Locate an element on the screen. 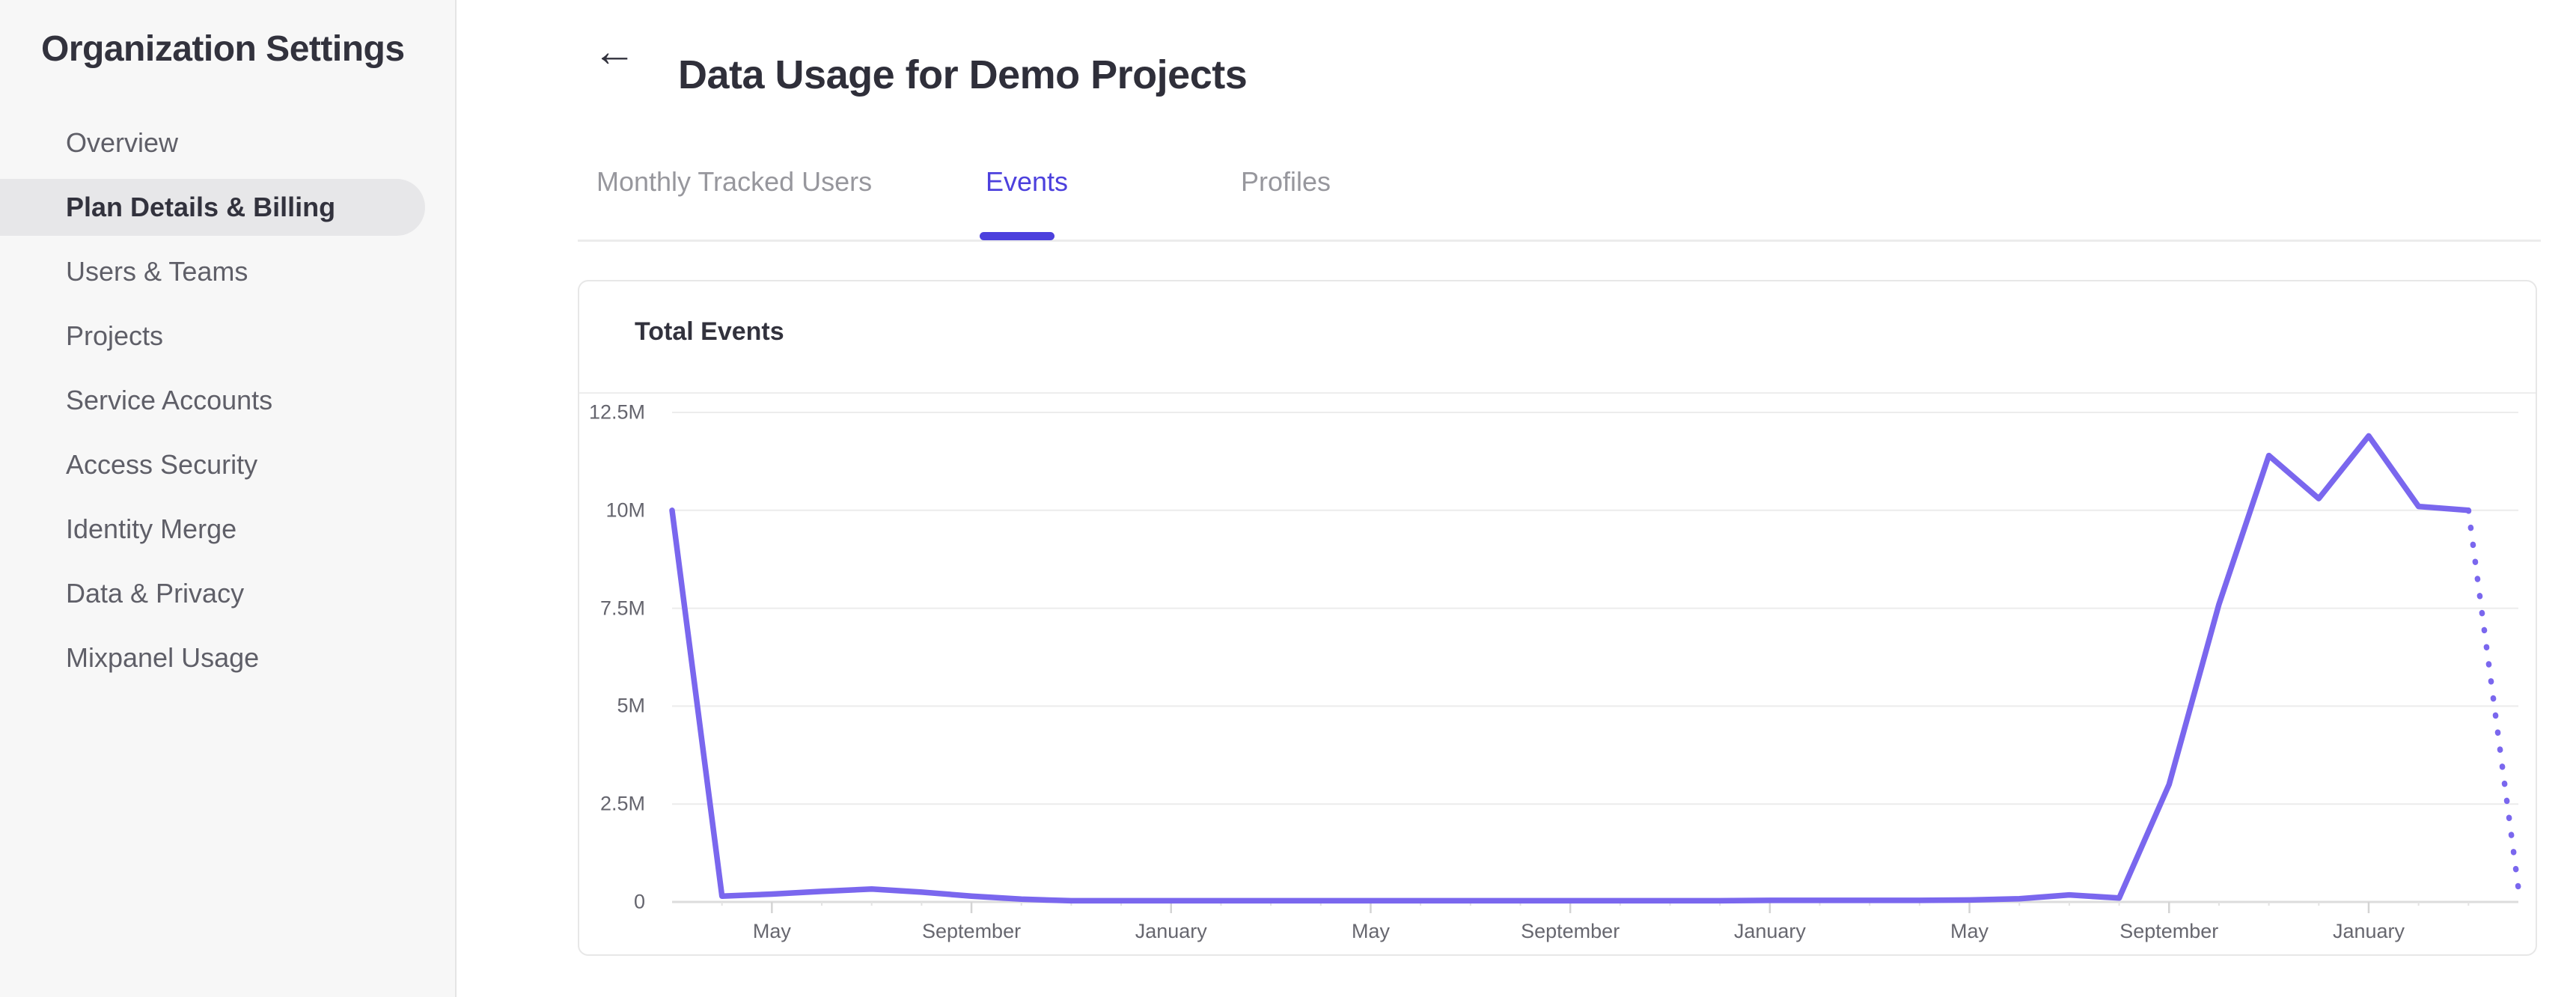 The image size is (2576, 997). page-title: Data Usage for Demo Projects is located at coordinates (963, 75).